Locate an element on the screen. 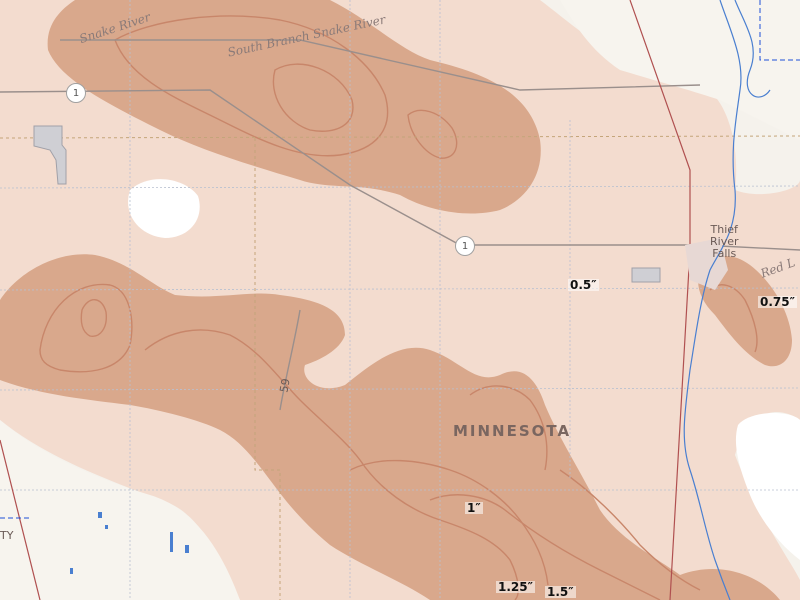 The height and width of the screenshot is (600, 800). contour-label-0-5: 0.5″ is located at coordinates (583, 285).